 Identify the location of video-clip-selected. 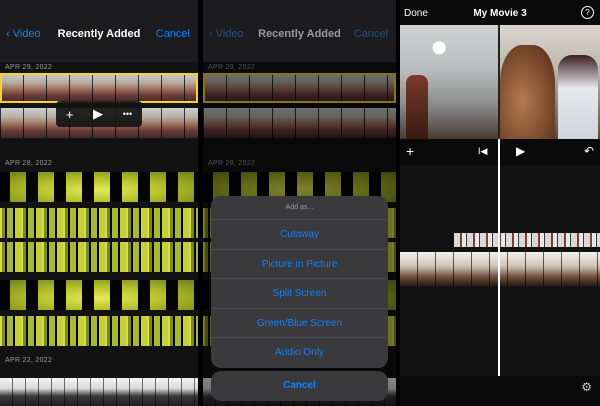
(99, 88).